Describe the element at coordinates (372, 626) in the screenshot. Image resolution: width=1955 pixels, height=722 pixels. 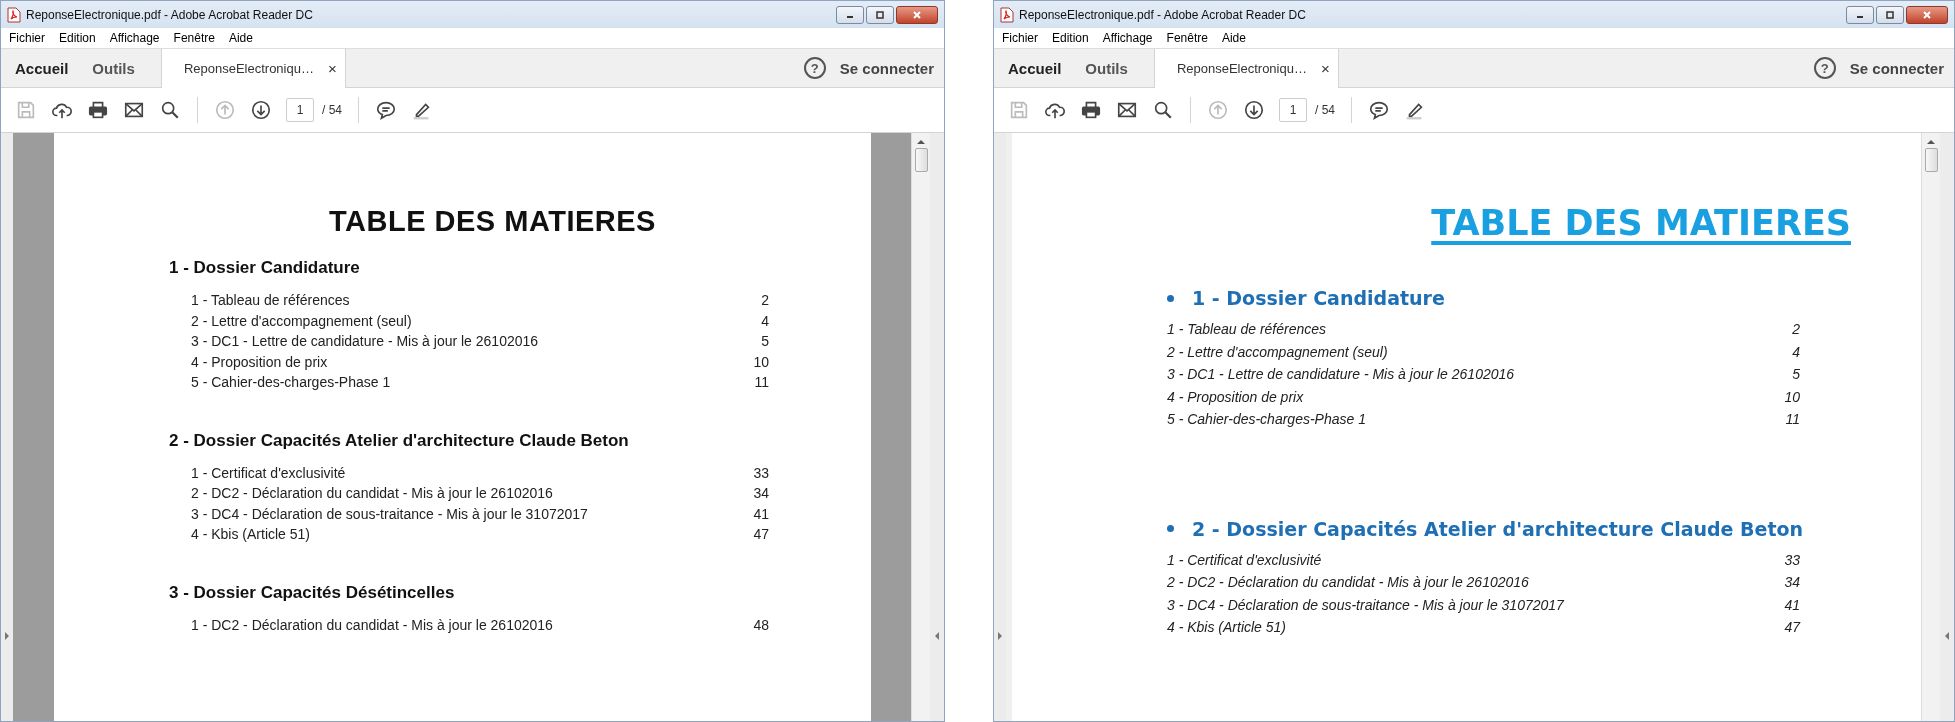
I see `toc-entry: 1 - DC2 - Déclaration du candidat - Mis à jour le 26102016` at that location.